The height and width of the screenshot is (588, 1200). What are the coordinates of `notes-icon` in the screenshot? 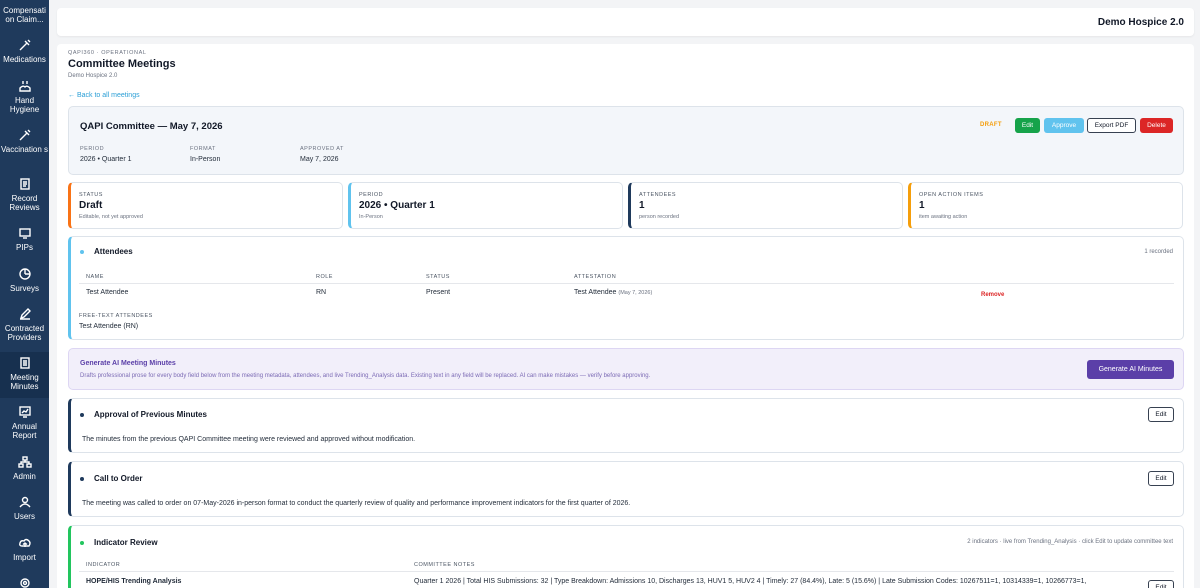 It's located at (25, 363).